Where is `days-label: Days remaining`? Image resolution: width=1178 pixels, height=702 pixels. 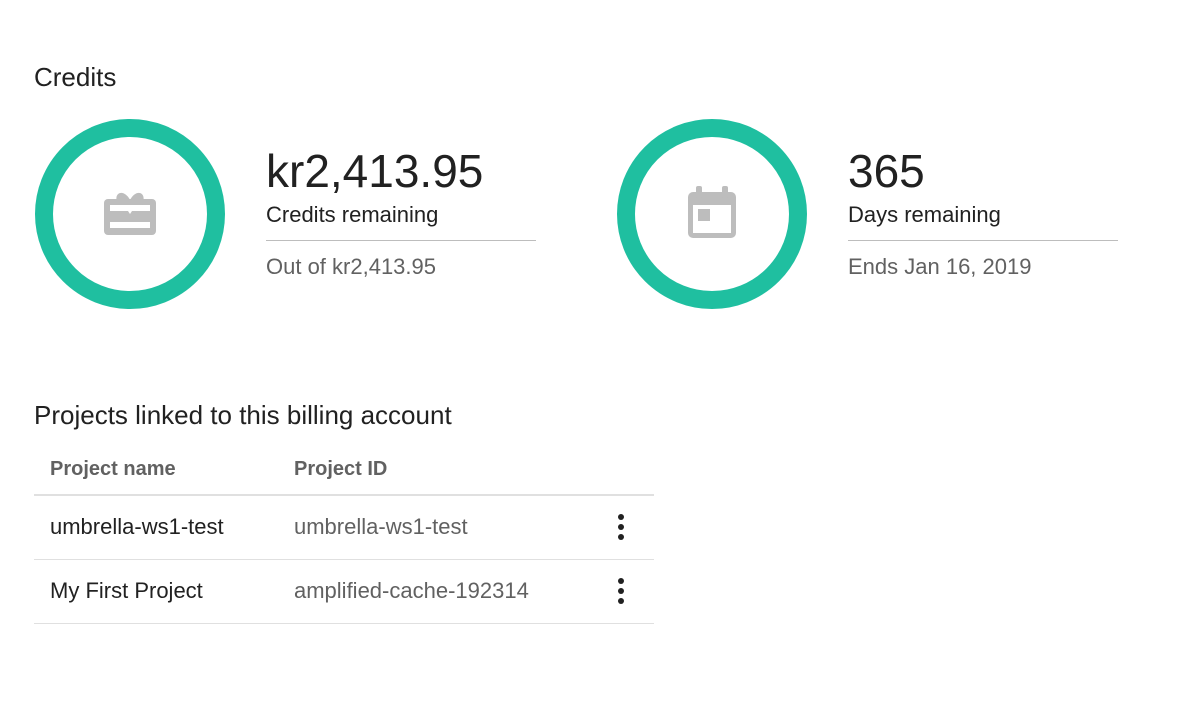 days-label: Days remaining is located at coordinates (924, 214).